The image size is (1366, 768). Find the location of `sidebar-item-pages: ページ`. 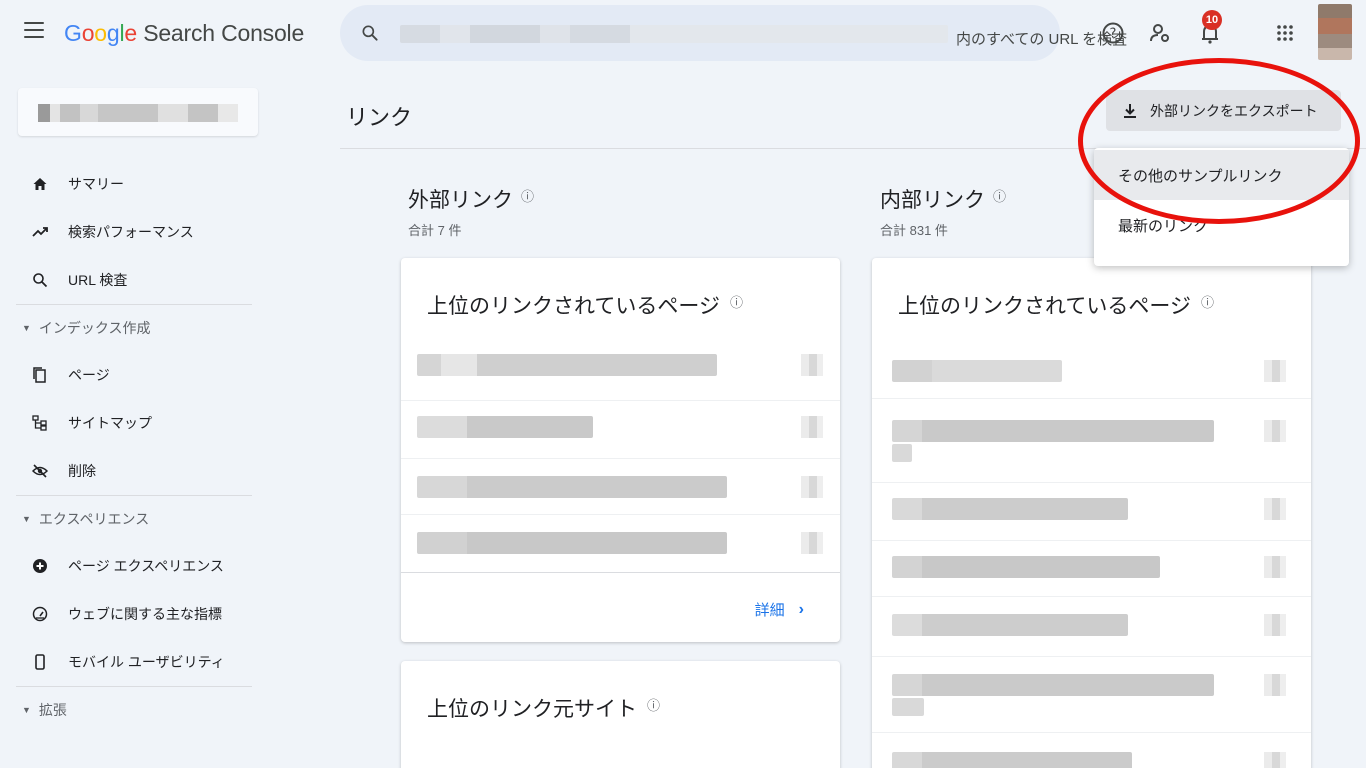

sidebar-item-pages: ページ is located at coordinates (135, 375).